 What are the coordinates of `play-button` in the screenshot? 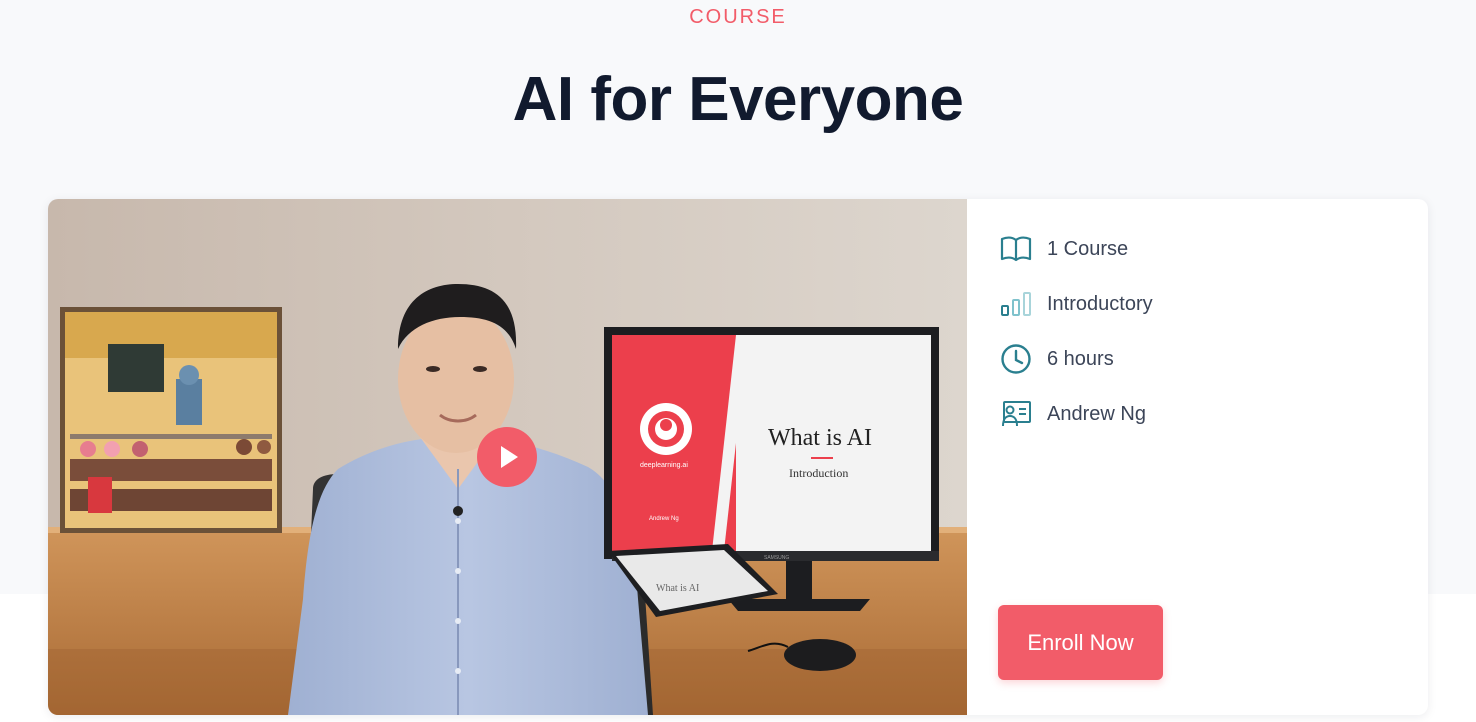 It's located at (507, 457).